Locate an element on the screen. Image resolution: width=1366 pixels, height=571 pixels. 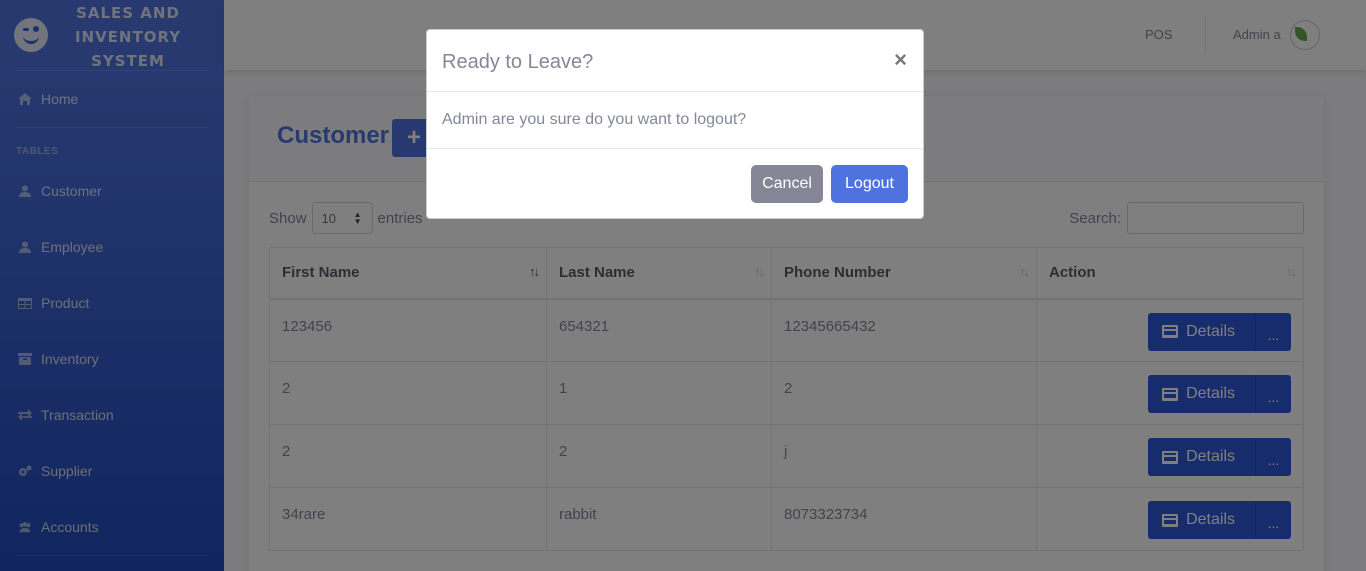
close-icon: × is located at coordinates (900, 60).